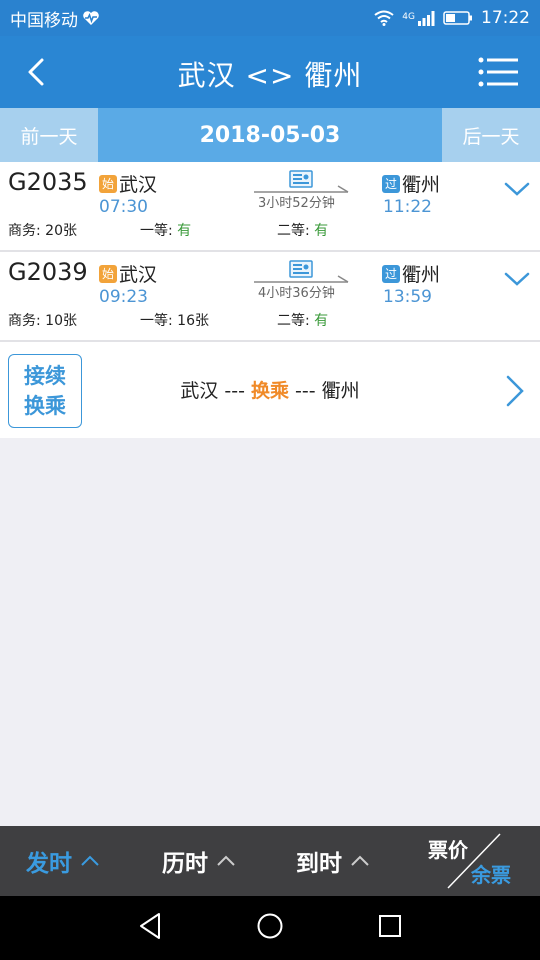  What do you see at coordinates (407, 297) in the screenshot?
I see `arrival-time: 13:59` at bounding box center [407, 297].